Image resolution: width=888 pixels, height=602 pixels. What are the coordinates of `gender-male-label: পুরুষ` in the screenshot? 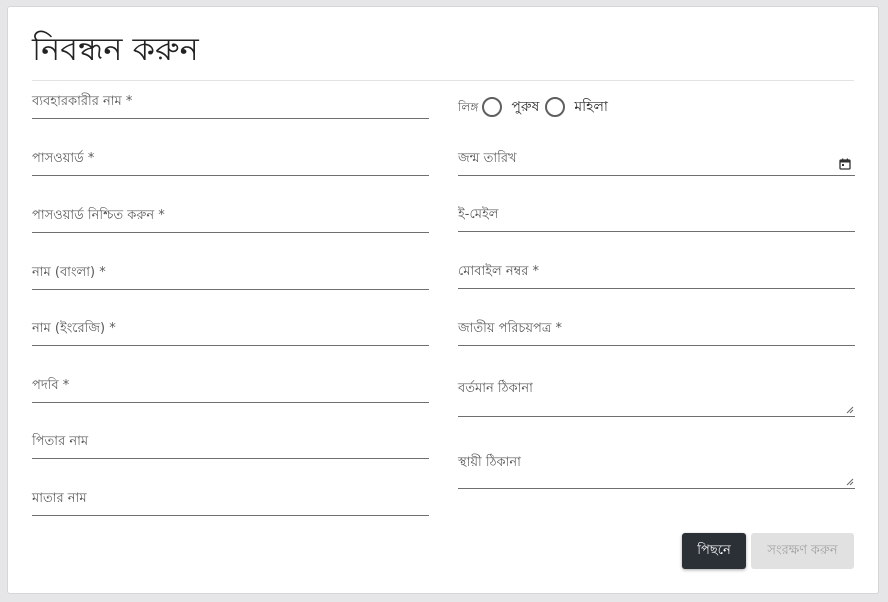 It's located at (525, 107).